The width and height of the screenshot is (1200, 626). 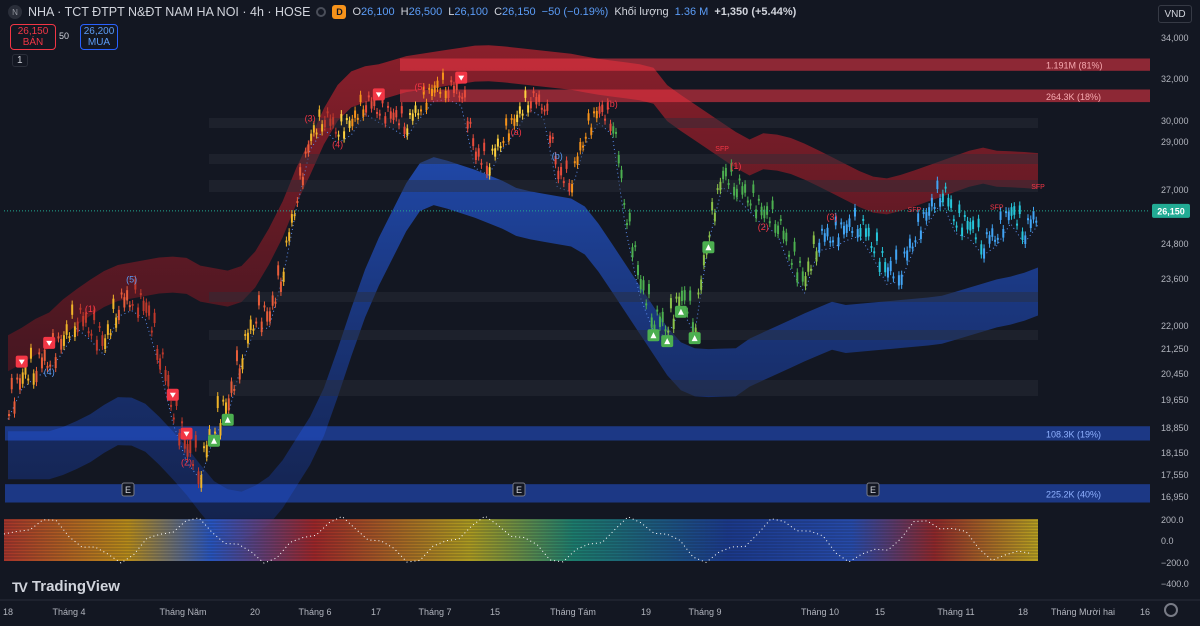 What do you see at coordinates (1171, 610) in the screenshot?
I see `settings-gear-icon` at bounding box center [1171, 610].